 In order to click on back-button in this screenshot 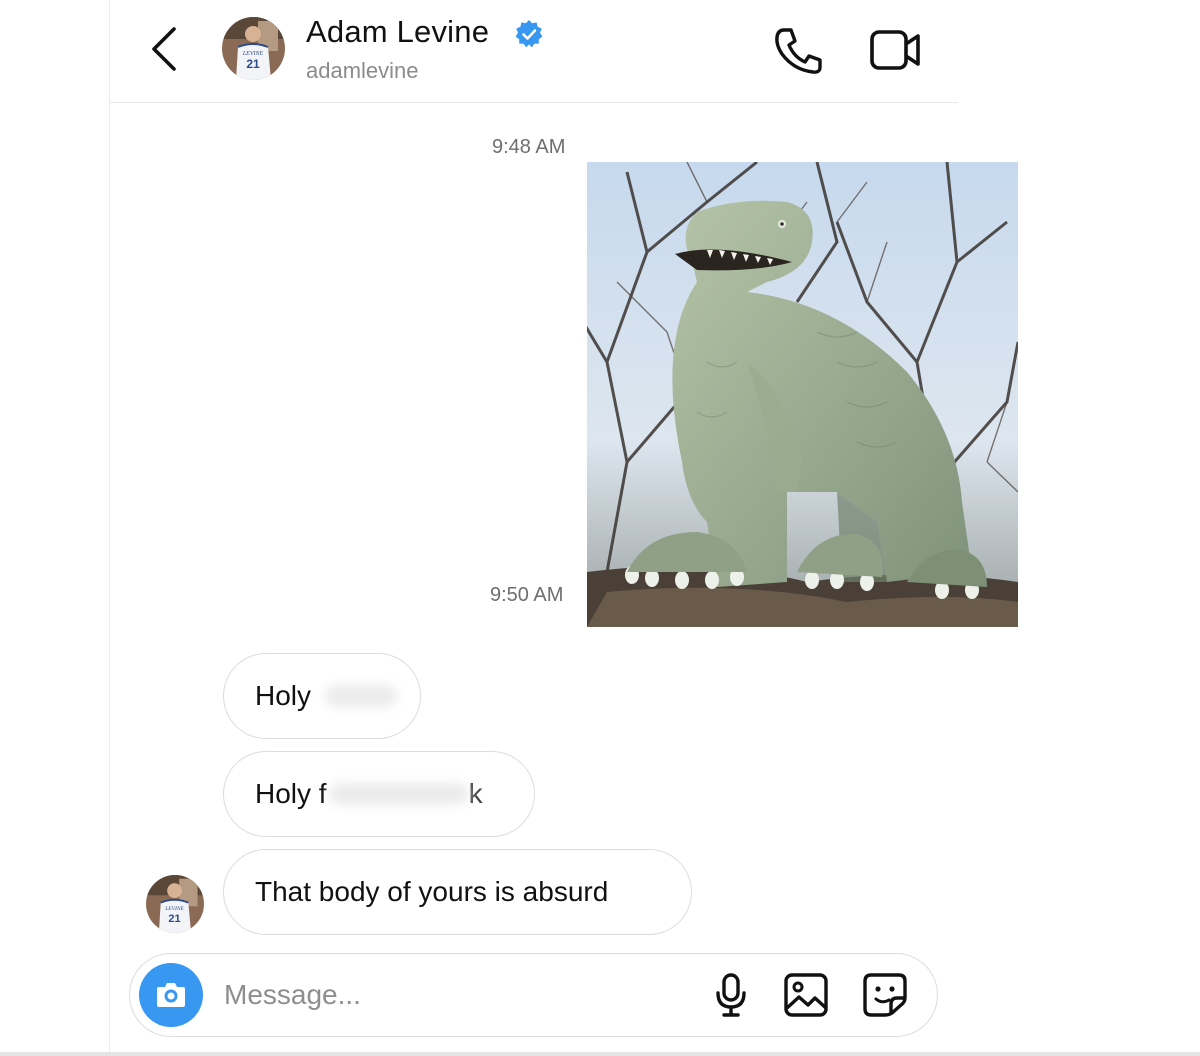, I will do `click(166, 49)`.